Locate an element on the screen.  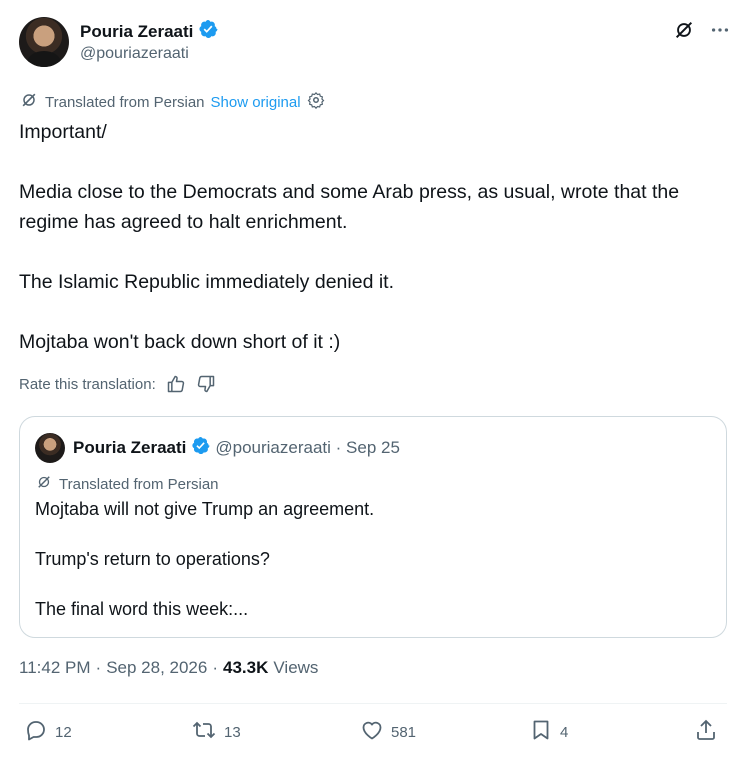
share-icon is located at coordinates (706, 732).